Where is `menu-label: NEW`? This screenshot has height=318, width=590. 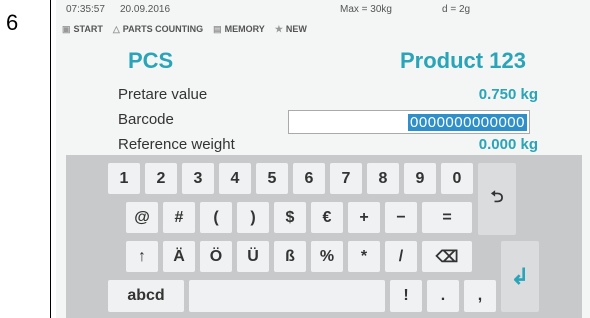
menu-label: NEW is located at coordinates (296, 29).